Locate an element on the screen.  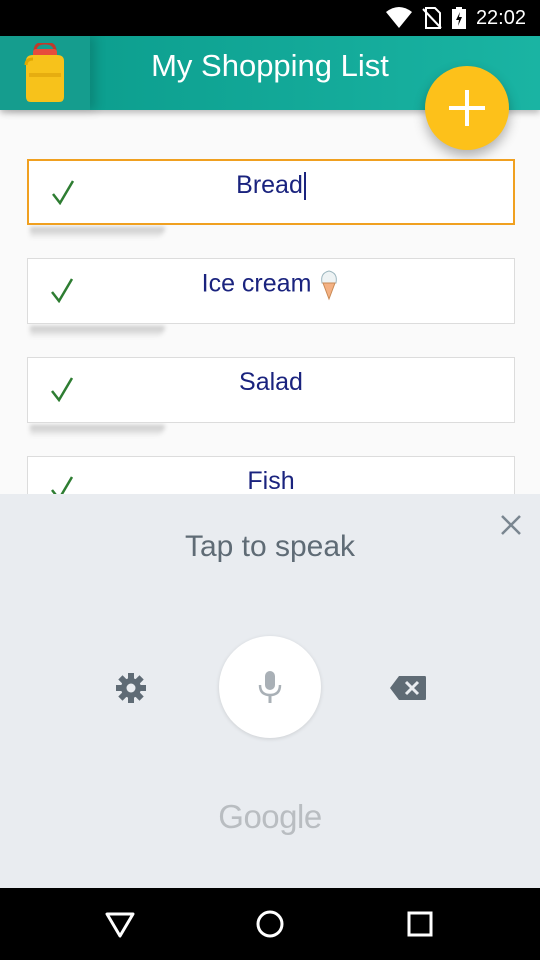
gear-icon is located at coordinates (131, 688).